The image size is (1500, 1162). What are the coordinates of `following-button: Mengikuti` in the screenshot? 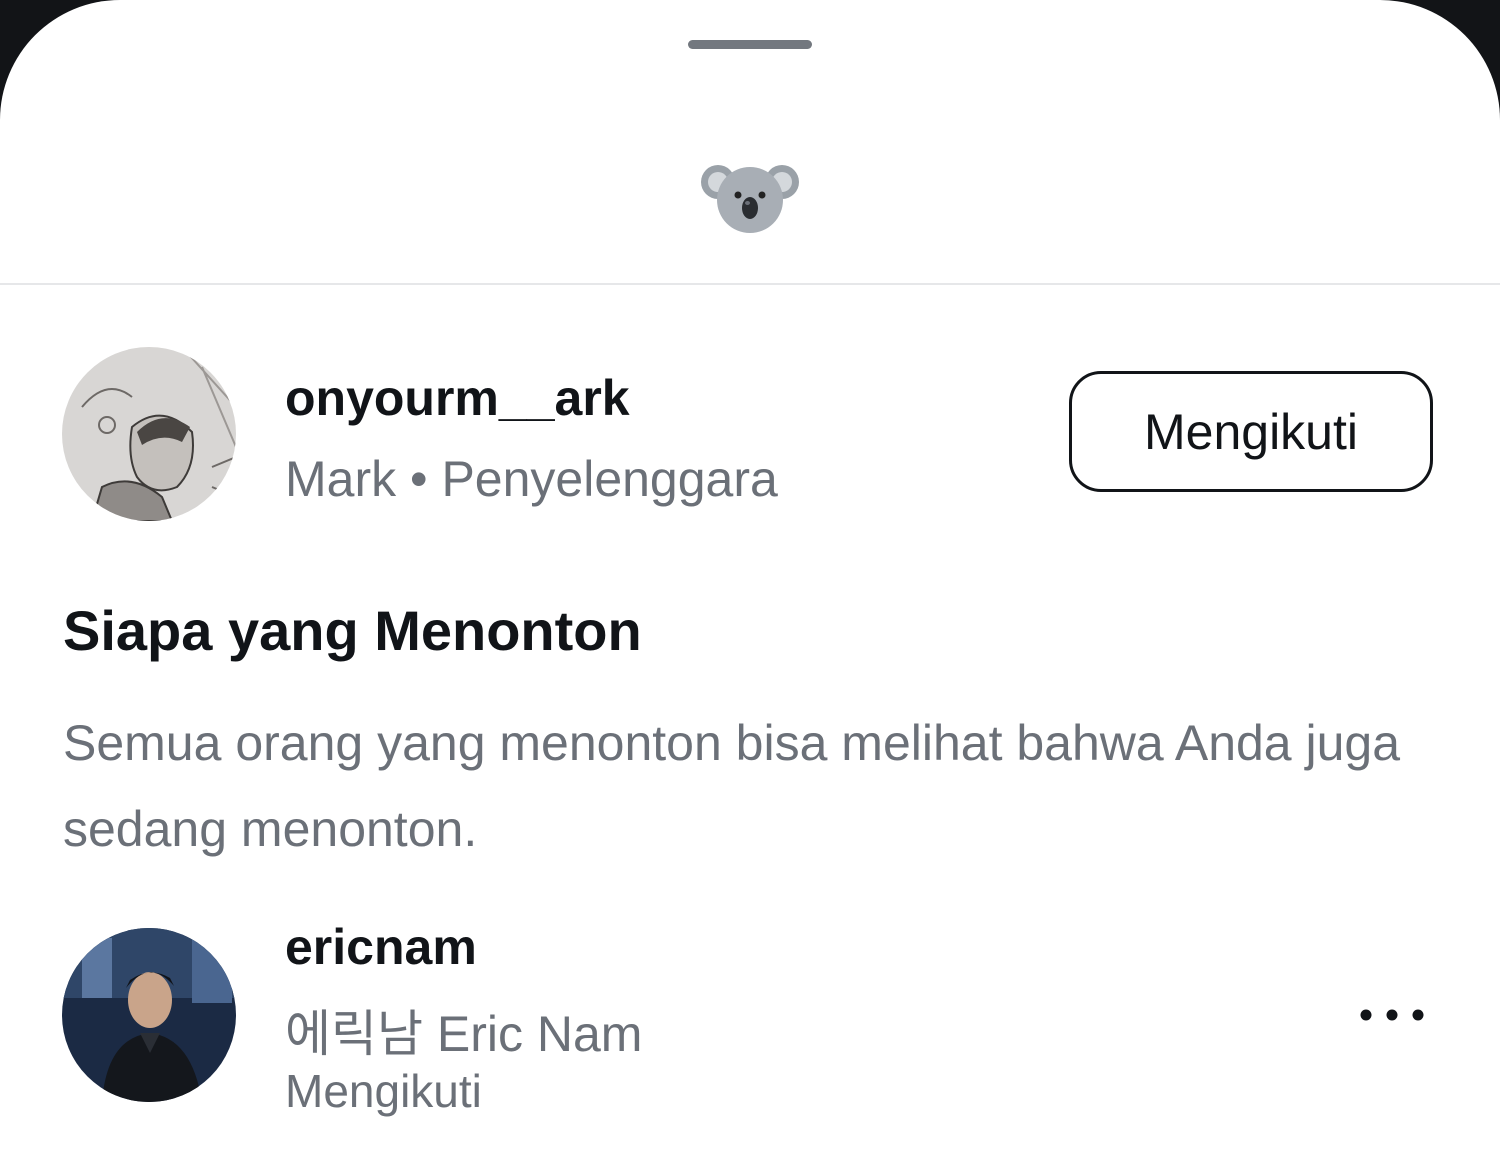 It's located at (1251, 431).